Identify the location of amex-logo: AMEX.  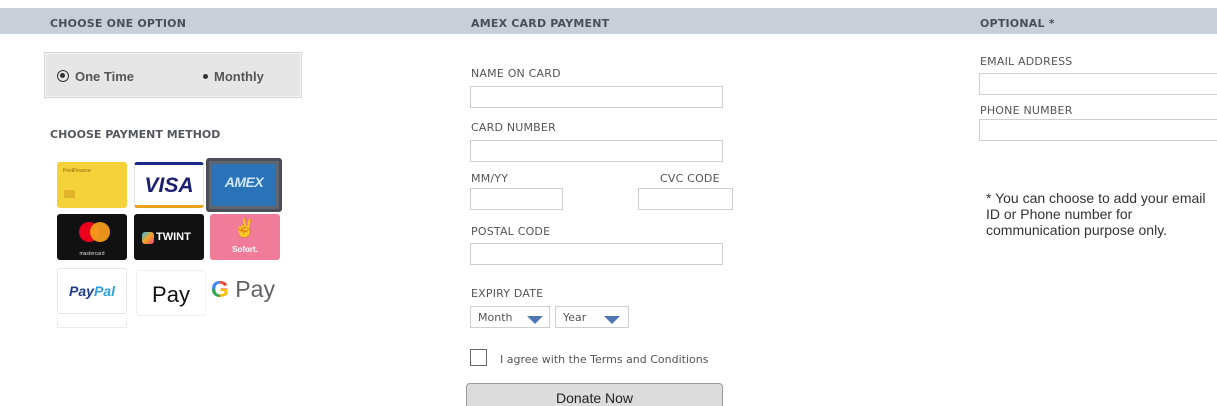
(244, 182).